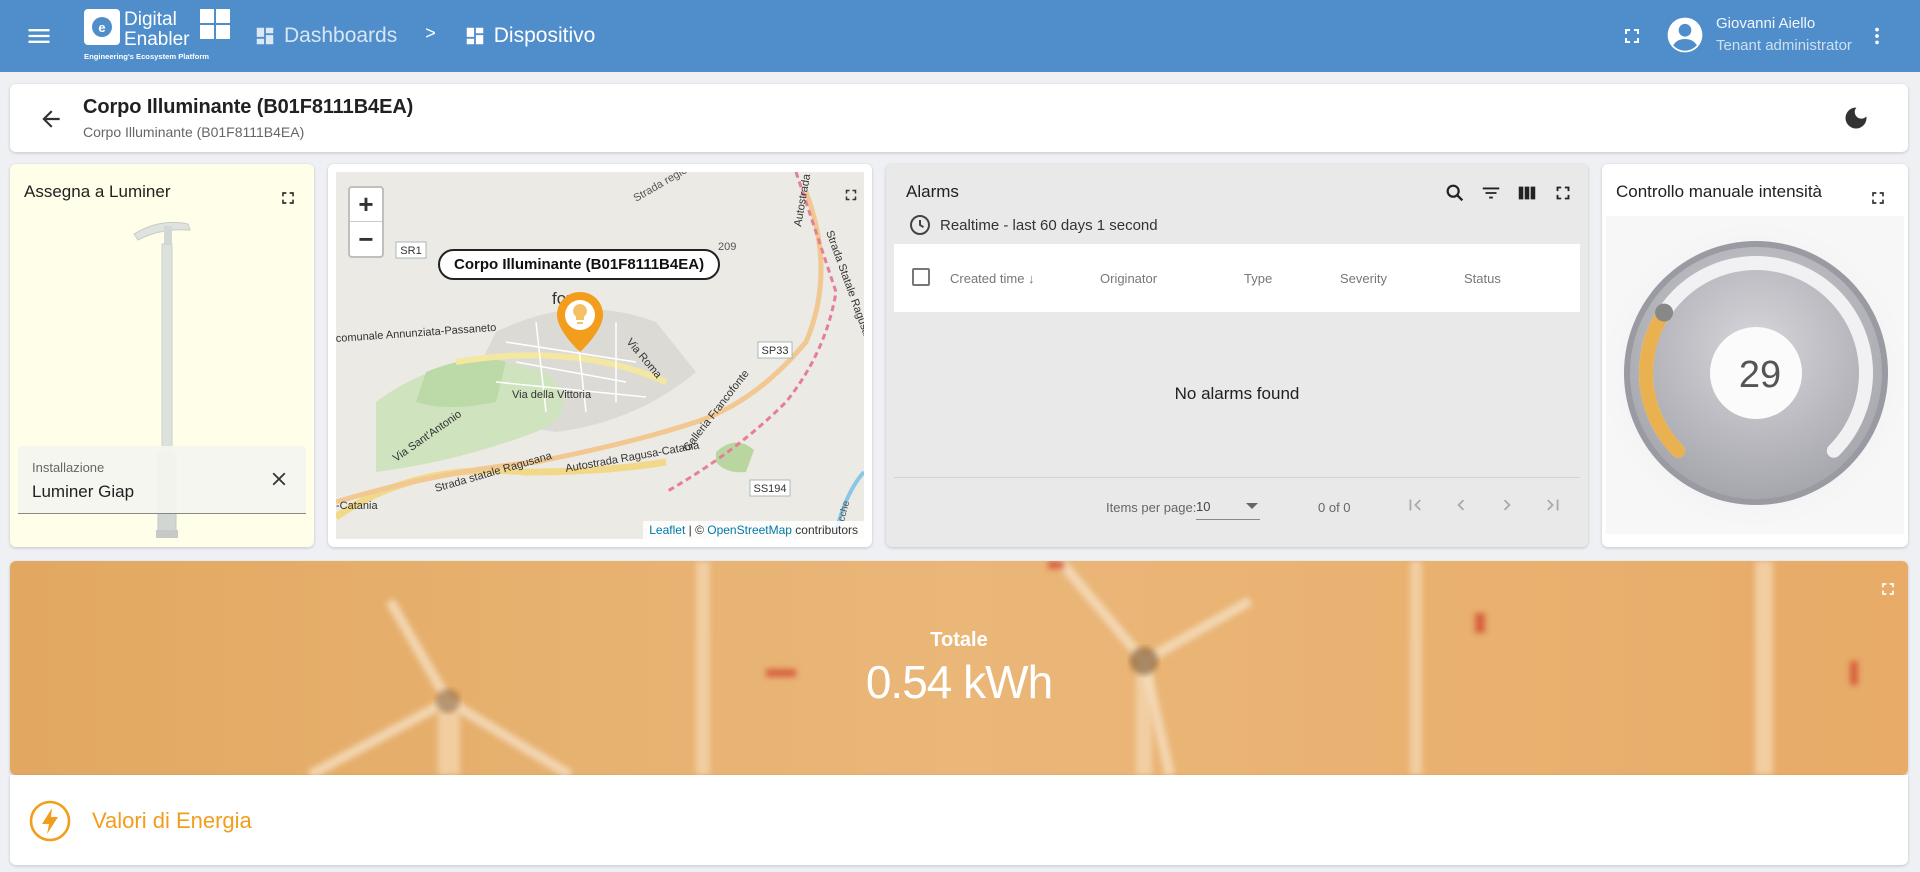 The image size is (1920, 872). I want to click on timewindow-selector: Realtime - last 60 days 1 second, so click(1033, 225).